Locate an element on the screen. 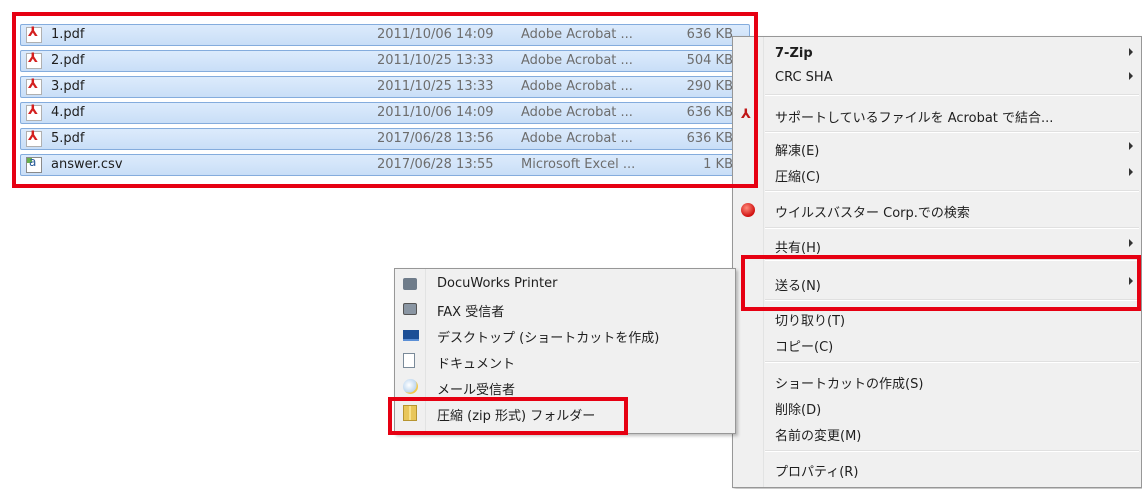  menu-item-compress: 圧縮(C) is located at coordinates (937, 174).